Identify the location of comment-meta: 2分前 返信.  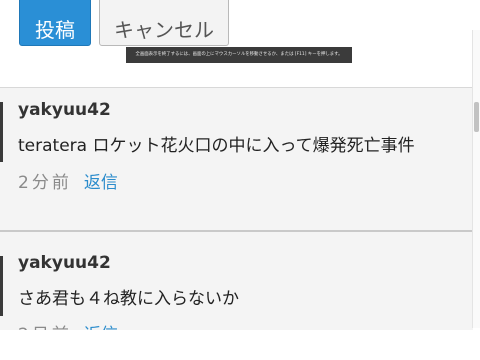
(68, 180).